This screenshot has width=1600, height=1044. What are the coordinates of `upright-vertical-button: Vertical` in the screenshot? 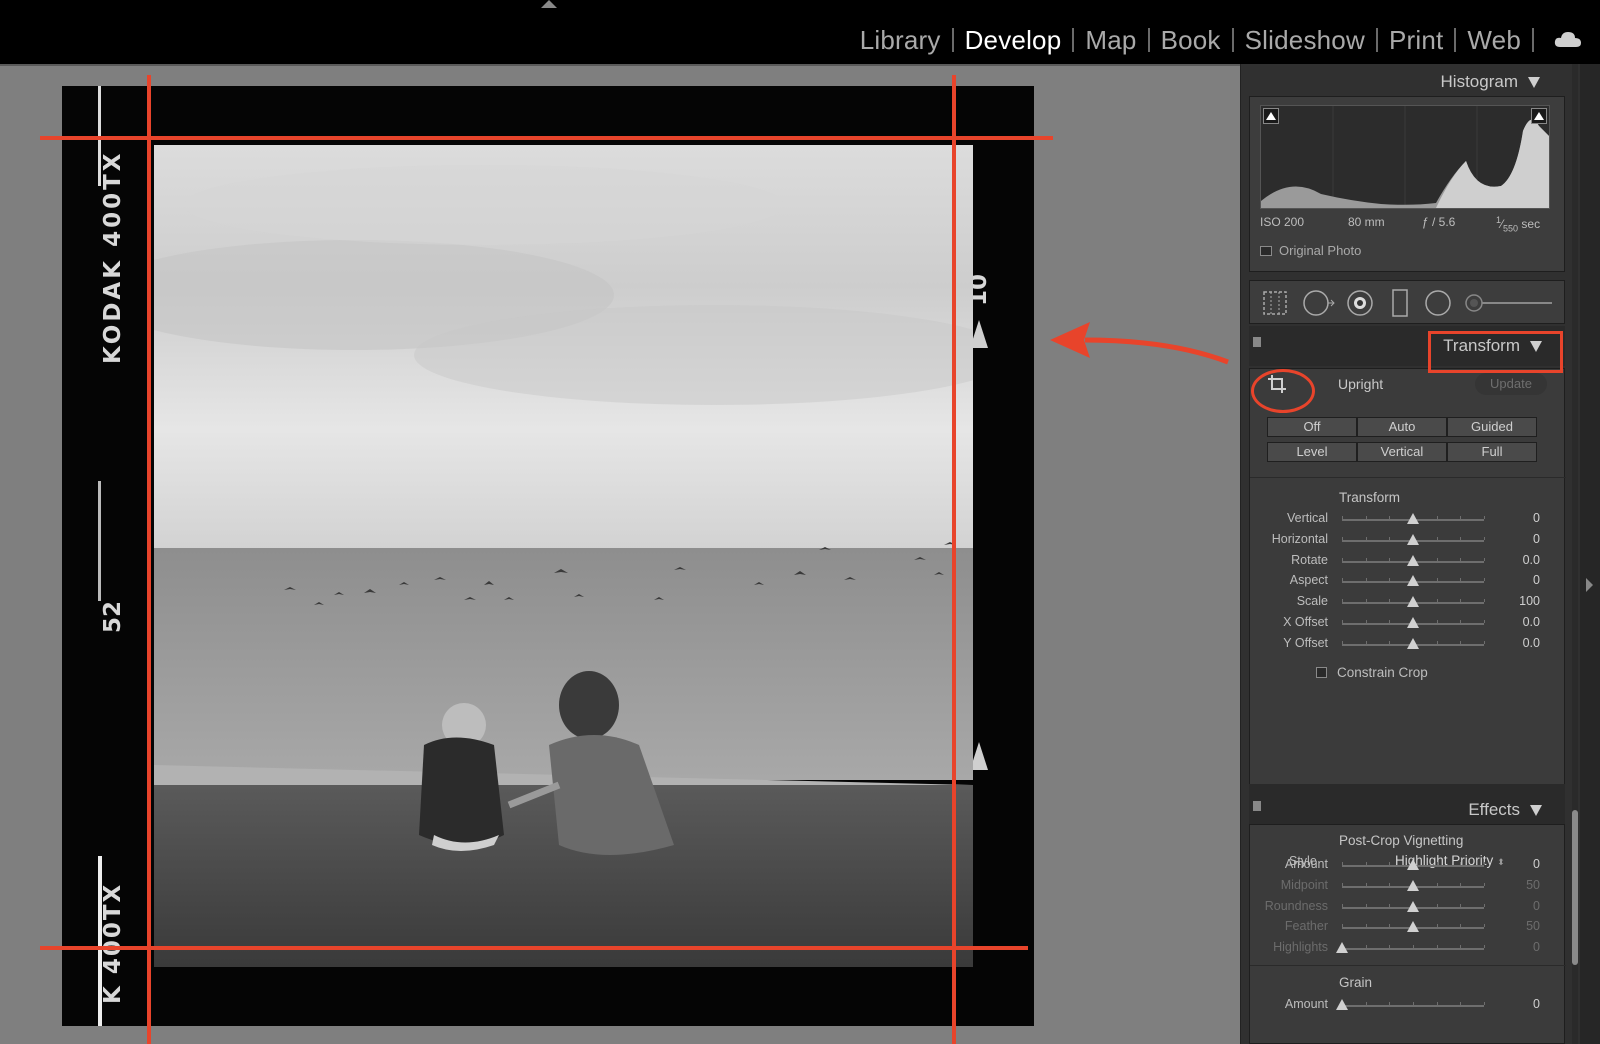 It's located at (1402, 452).